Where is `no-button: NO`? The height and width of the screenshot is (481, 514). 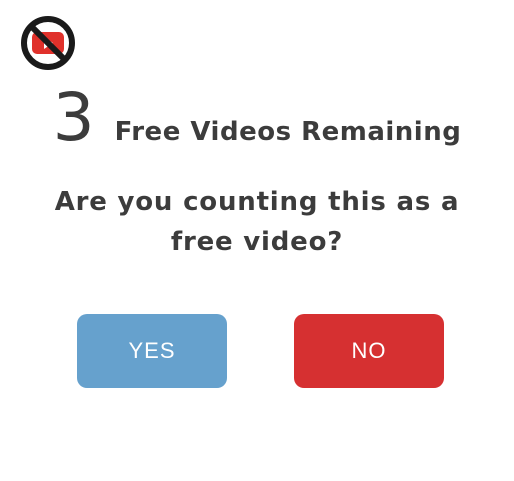
no-button: NO is located at coordinates (369, 351).